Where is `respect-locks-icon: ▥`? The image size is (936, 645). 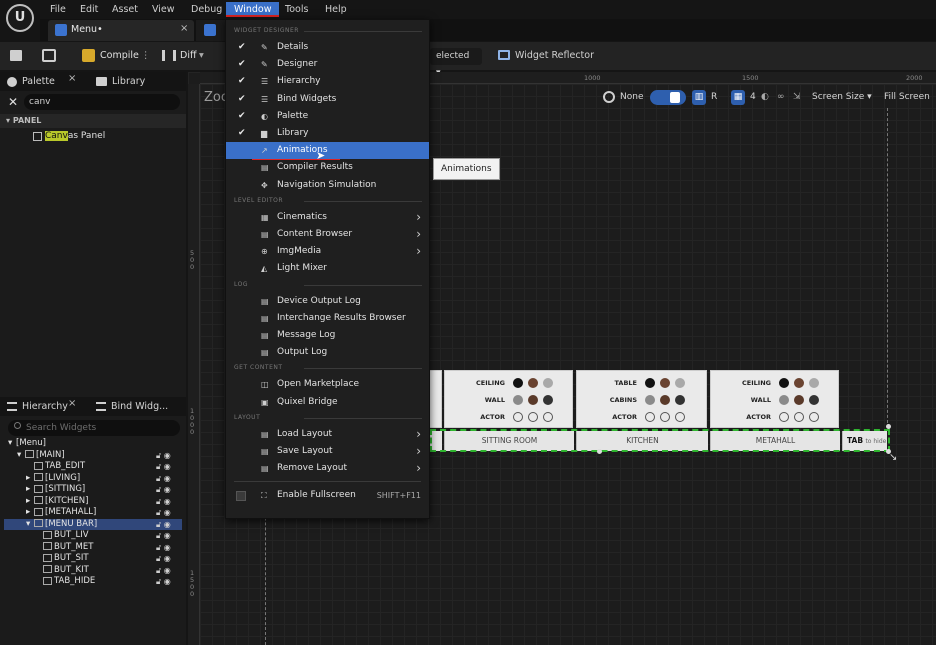
respect-locks-icon: ▥ is located at coordinates (699, 97).